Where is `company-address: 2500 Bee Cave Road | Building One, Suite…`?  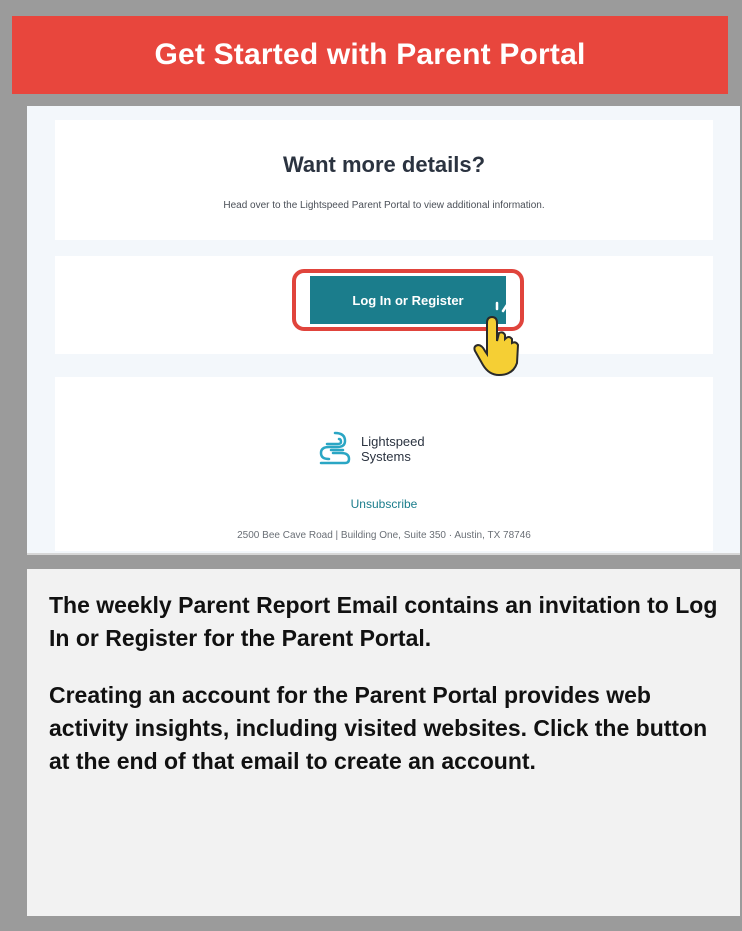 company-address: 2500 Bee Cave Road | Building One, Suite… is located at coordinates (384, 535).